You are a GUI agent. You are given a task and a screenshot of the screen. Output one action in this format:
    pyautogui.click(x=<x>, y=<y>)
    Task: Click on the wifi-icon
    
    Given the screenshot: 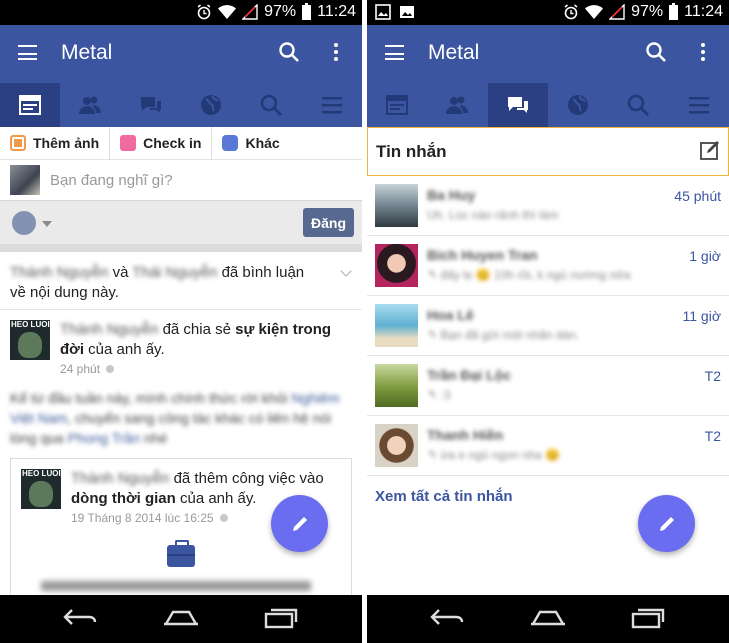 What is the action you would take?
    pyautogui.click(x=227, y=12)
    